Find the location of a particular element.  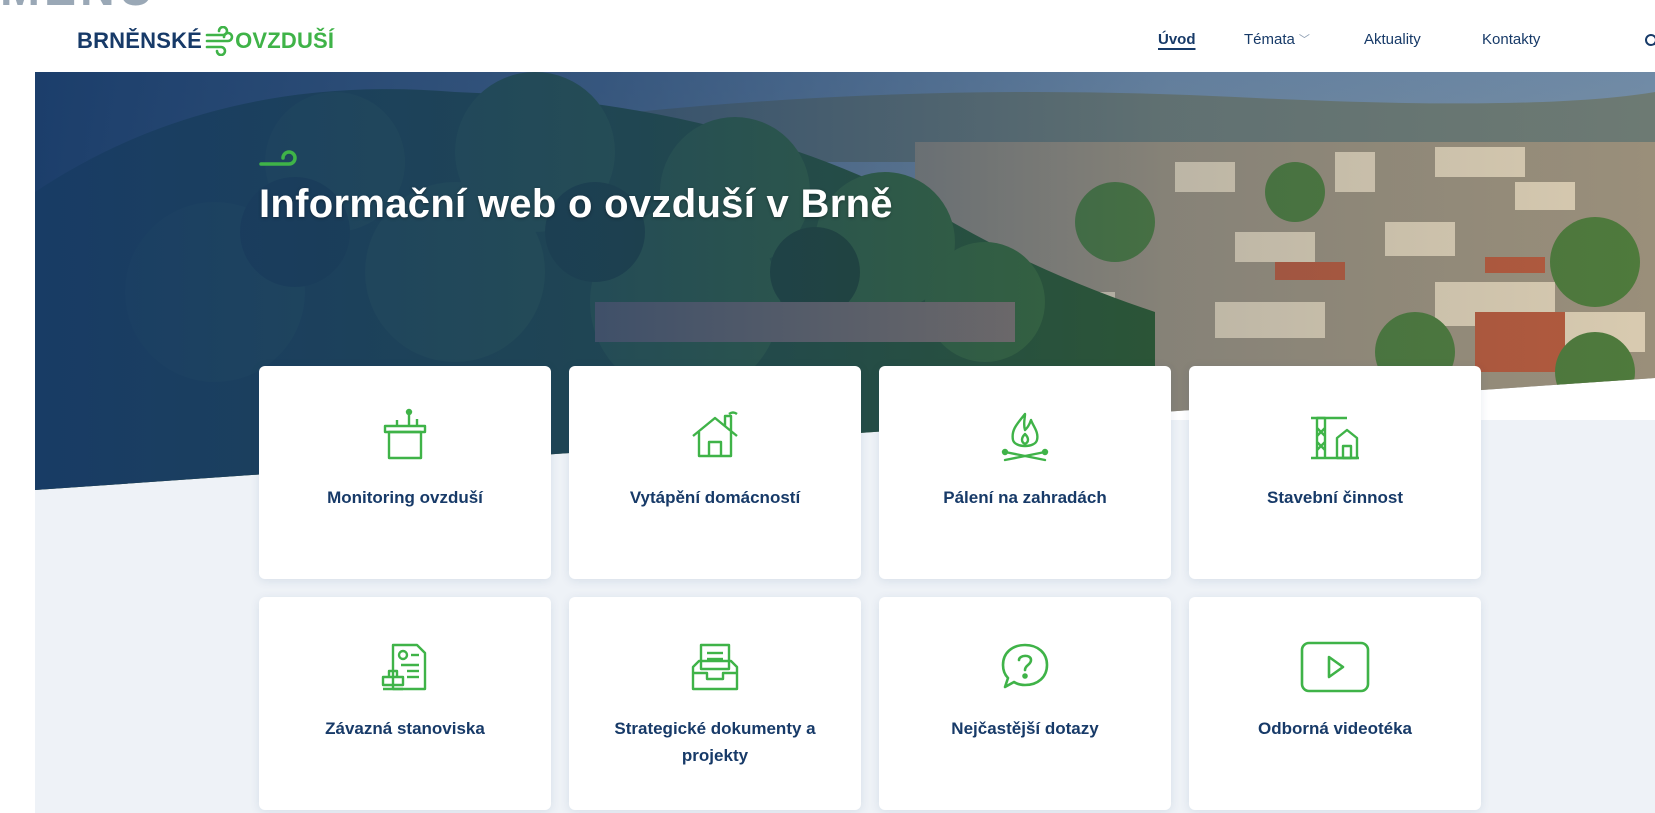

card-label: Závazná stanoviska is located at coordinates (405, 728).